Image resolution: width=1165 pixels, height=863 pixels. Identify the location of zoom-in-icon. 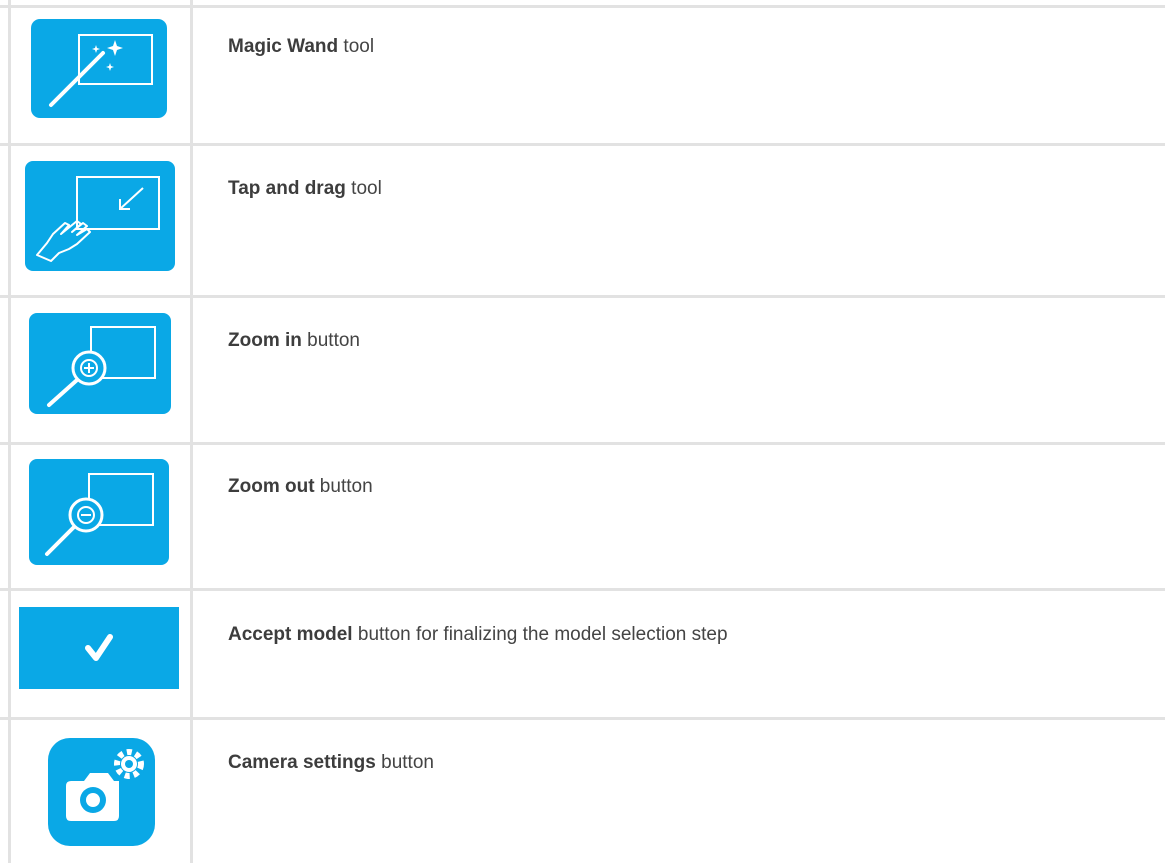
(100, 363).